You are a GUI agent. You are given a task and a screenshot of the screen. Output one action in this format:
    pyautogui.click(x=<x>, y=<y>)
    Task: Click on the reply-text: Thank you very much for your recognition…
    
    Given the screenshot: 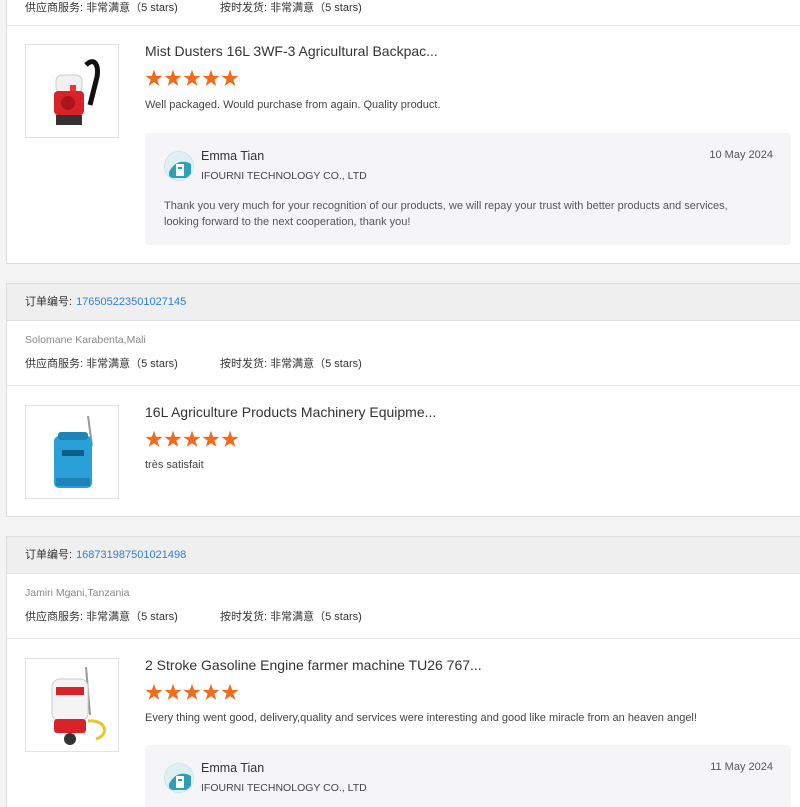 What is the action you would take?
    pyautogui.click(x=446, y=214)
    